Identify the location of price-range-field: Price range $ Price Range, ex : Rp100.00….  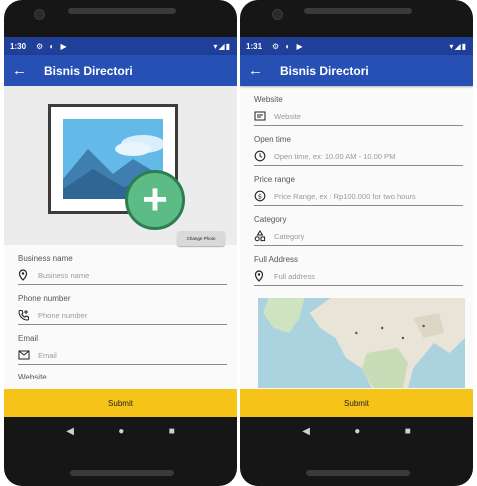
(358, 190).